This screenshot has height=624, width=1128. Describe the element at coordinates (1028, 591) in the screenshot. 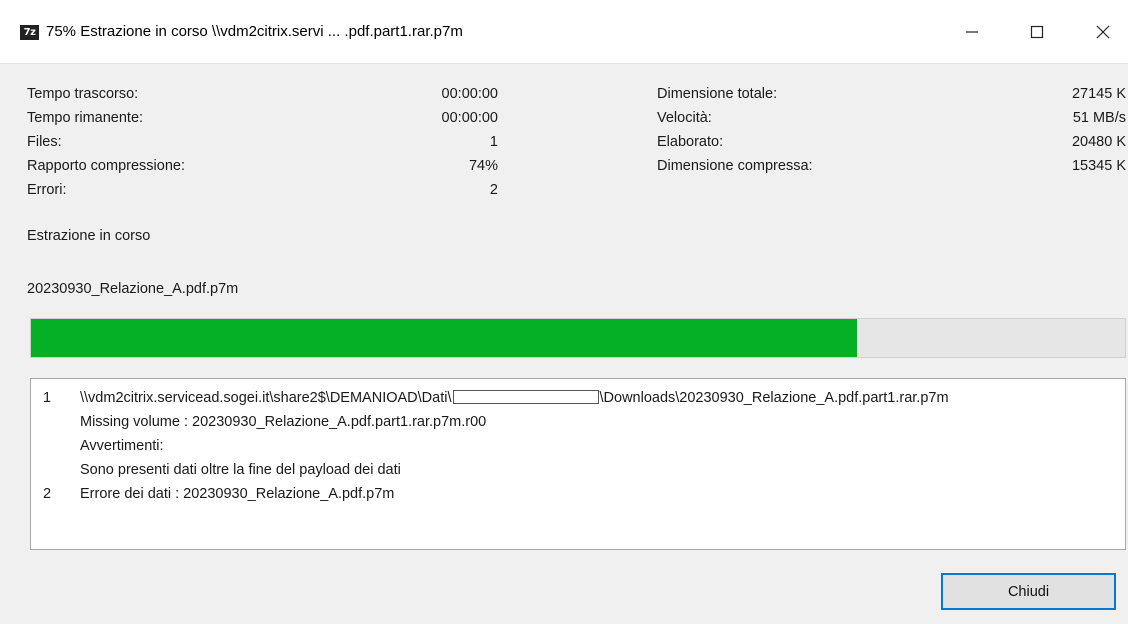

I see `close-button: Chiudi` at that location.